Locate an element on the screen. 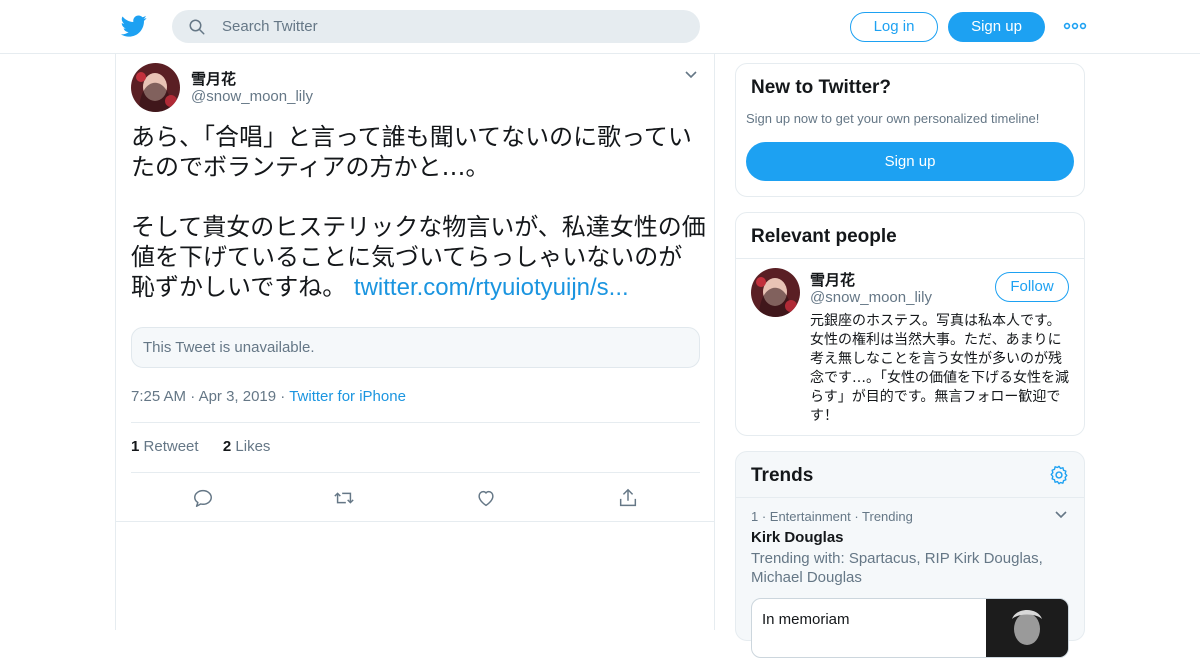 This screenshot has width=1200, height=658. sidebar-signup-button: Sign up is located at coordinates (910, 161).